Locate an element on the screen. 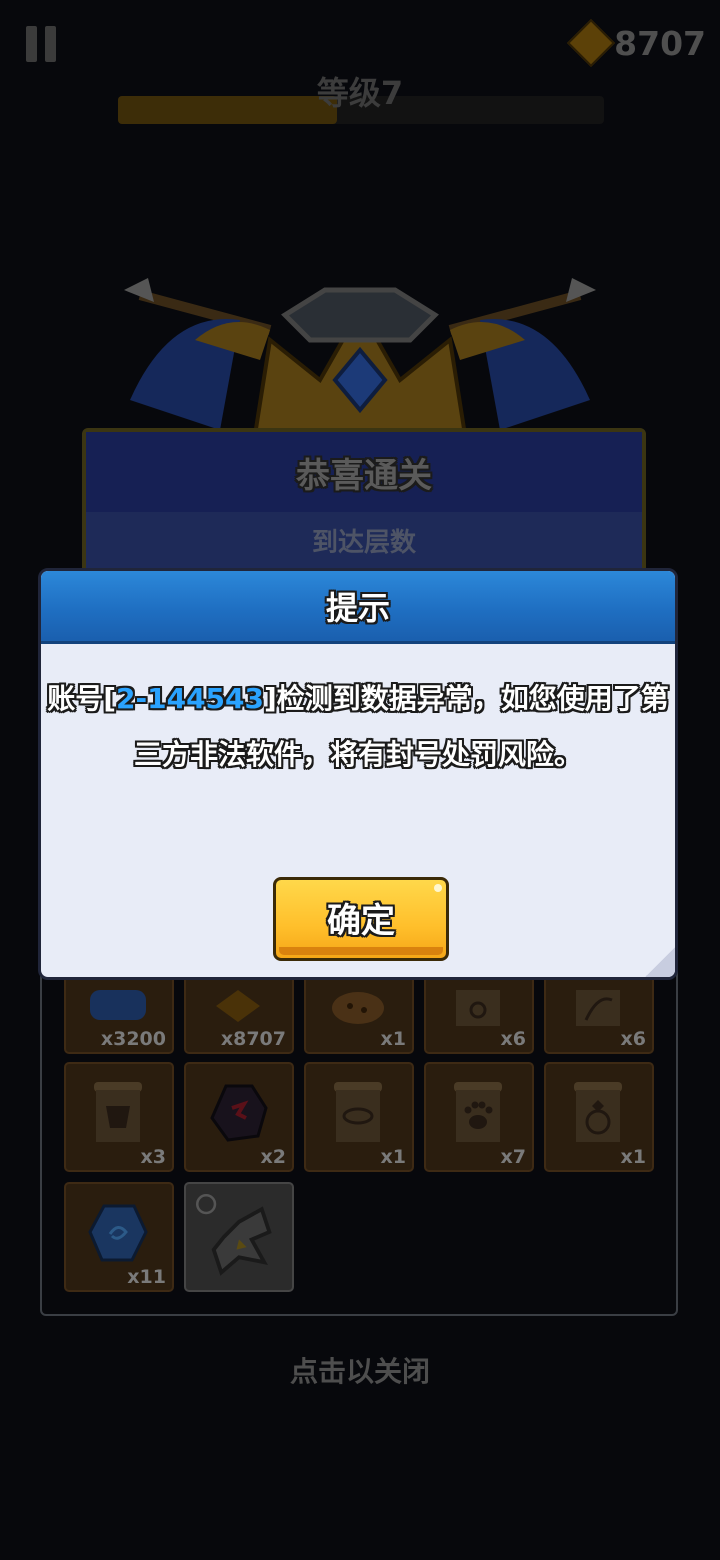 Image resolution: width=720 pixels, height=1560 pixels. reward-qty: x11 is located at coordinates (146, 1277).